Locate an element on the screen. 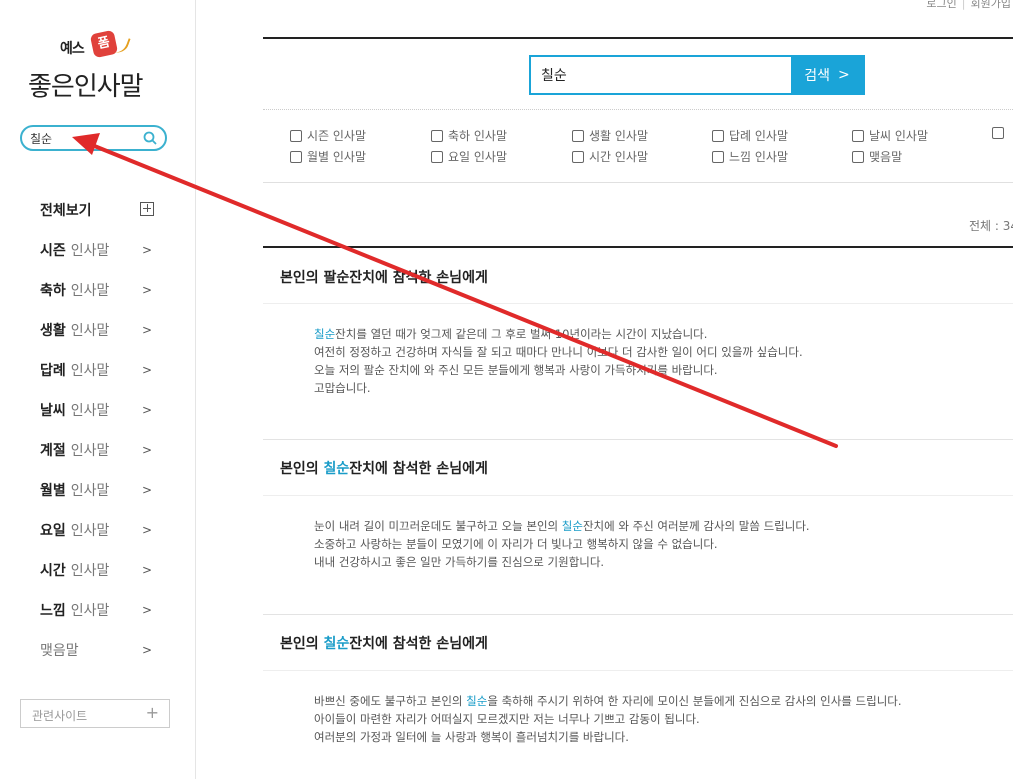 Image resolution: width=1013 pixels, height=779 pixels. sidebar-item-all: 전체보기 is located at coordinates (105, 210).